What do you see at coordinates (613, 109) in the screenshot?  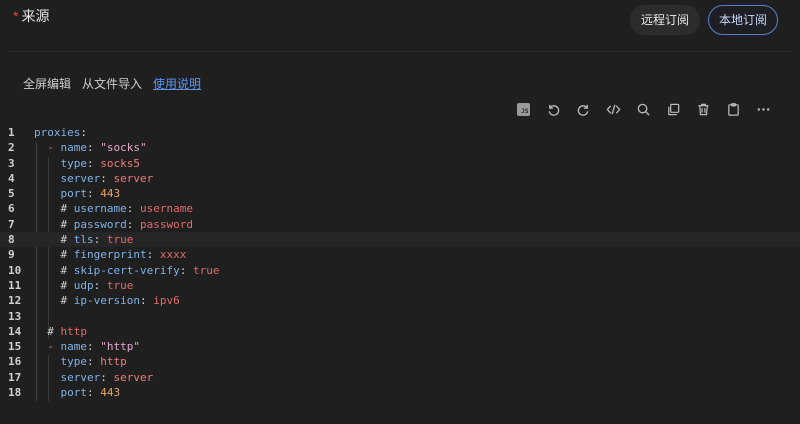 I see `code-icon` at bounding box center [613, 109].